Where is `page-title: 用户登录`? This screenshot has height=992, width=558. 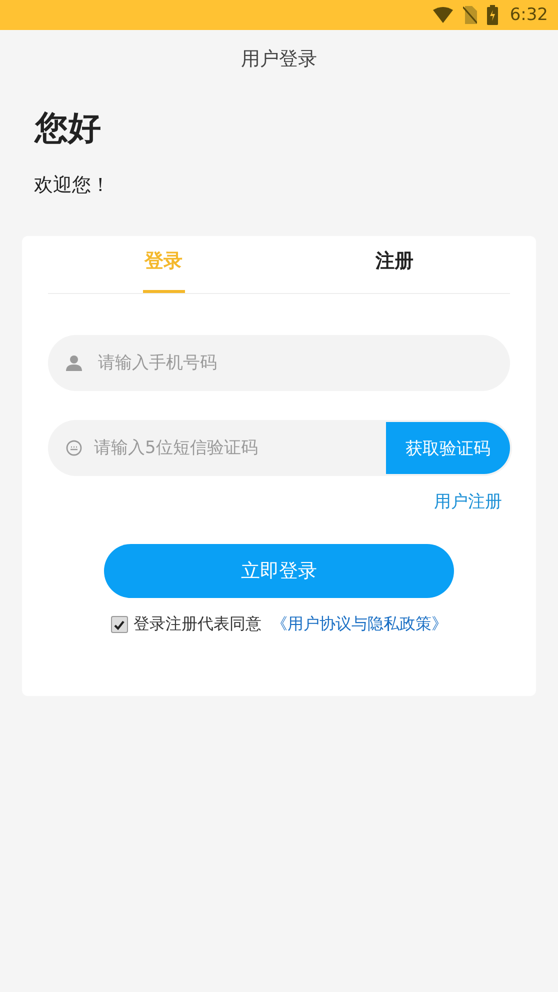 page-title: 用户登录 is located at coordinates (279, 59).